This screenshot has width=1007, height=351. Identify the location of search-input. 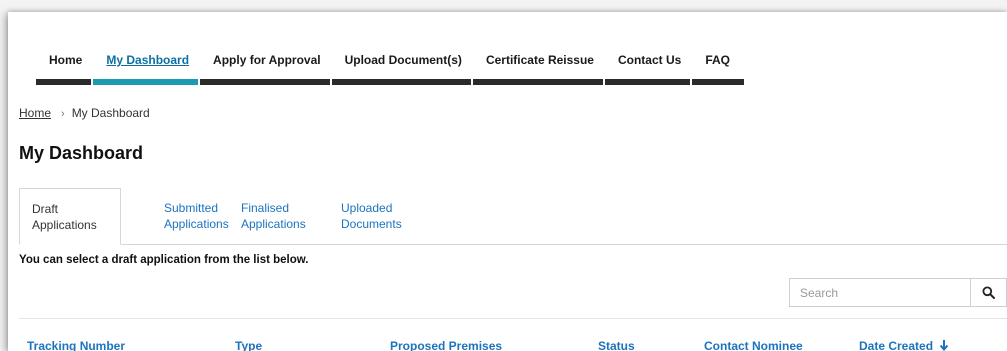
(880, 292).